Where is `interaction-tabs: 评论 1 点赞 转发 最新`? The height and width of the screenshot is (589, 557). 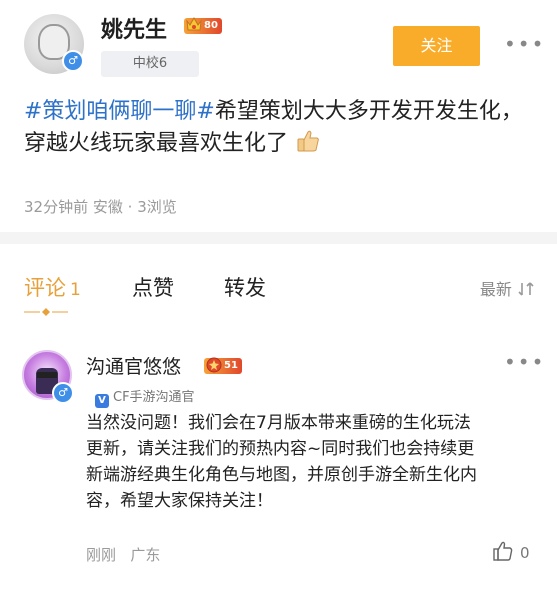 interaction-tabs: 评论 1 点赞 转发 最新 is located at coordinates (278, 286).